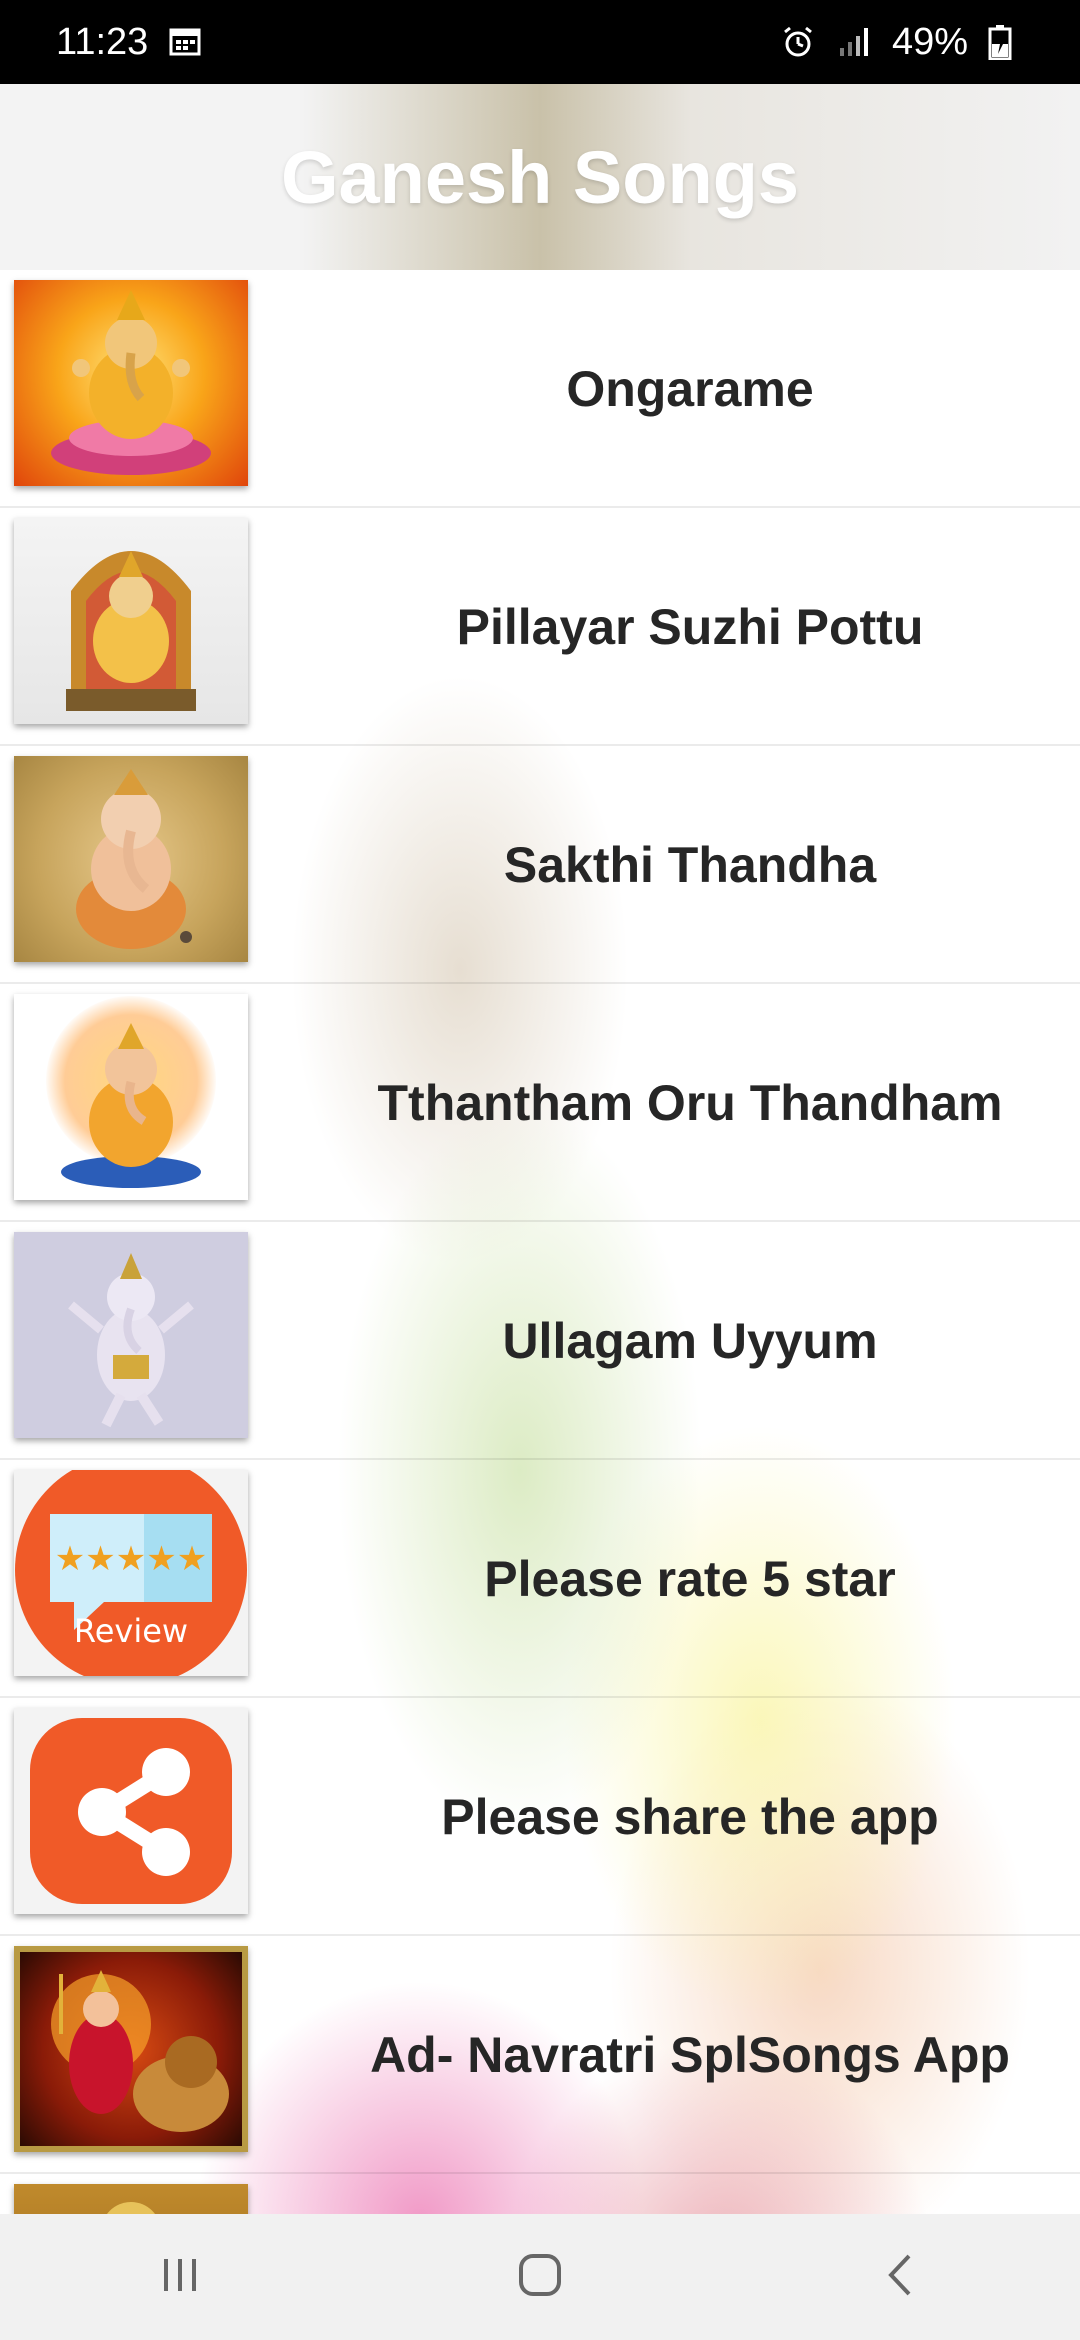 This screenshot has height=2340, width=1080. I want to click on home-icon, so click(540, 2277).